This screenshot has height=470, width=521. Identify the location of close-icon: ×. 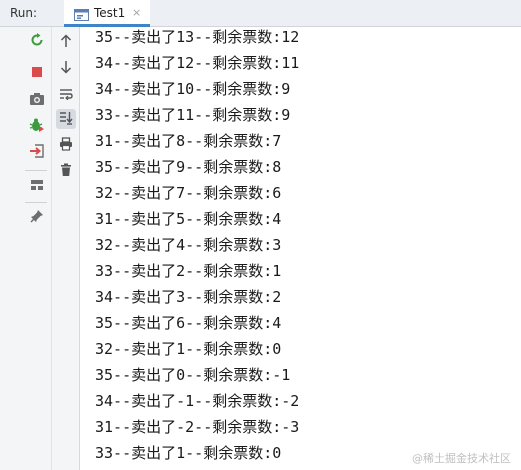
(136, 12).